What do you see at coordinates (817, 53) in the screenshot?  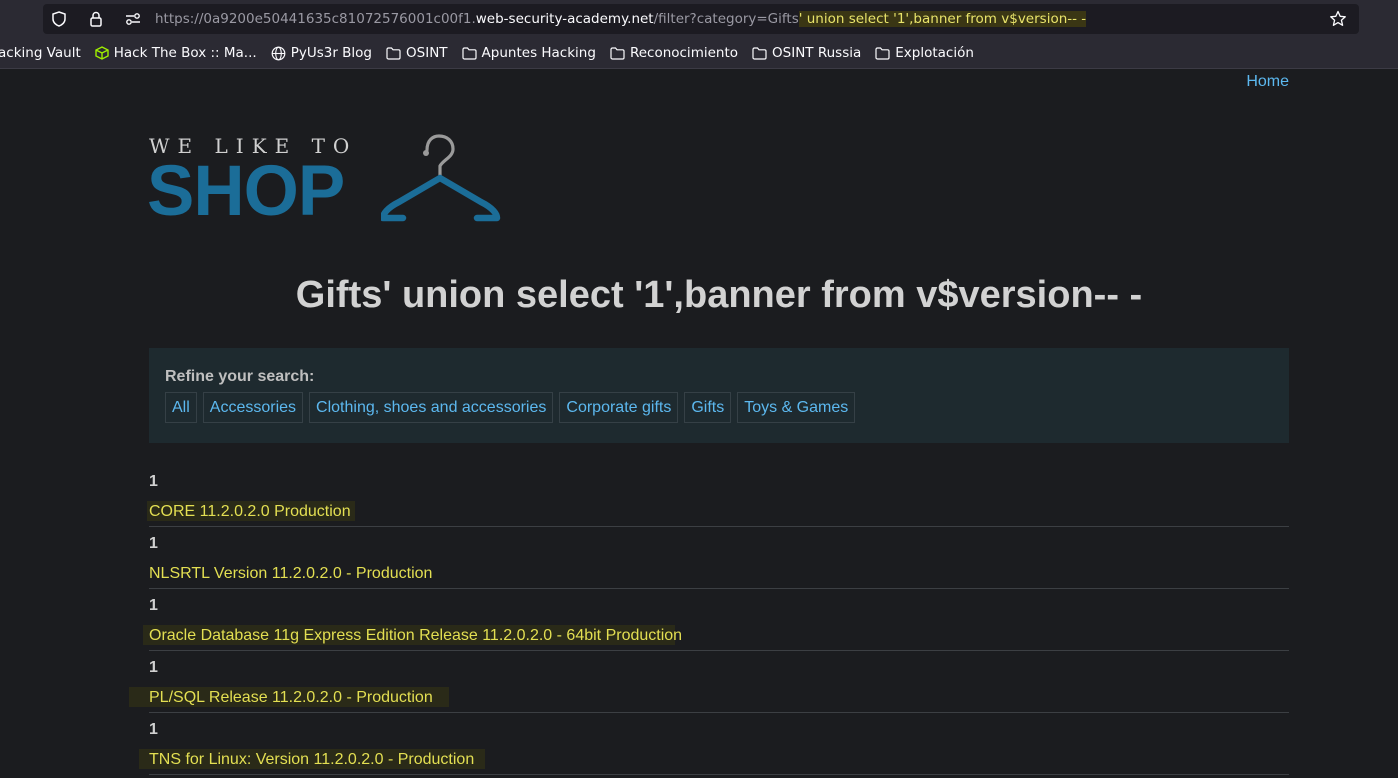 I see `bookmark-label: OSINT Russia` at bounding box center [817, 53].